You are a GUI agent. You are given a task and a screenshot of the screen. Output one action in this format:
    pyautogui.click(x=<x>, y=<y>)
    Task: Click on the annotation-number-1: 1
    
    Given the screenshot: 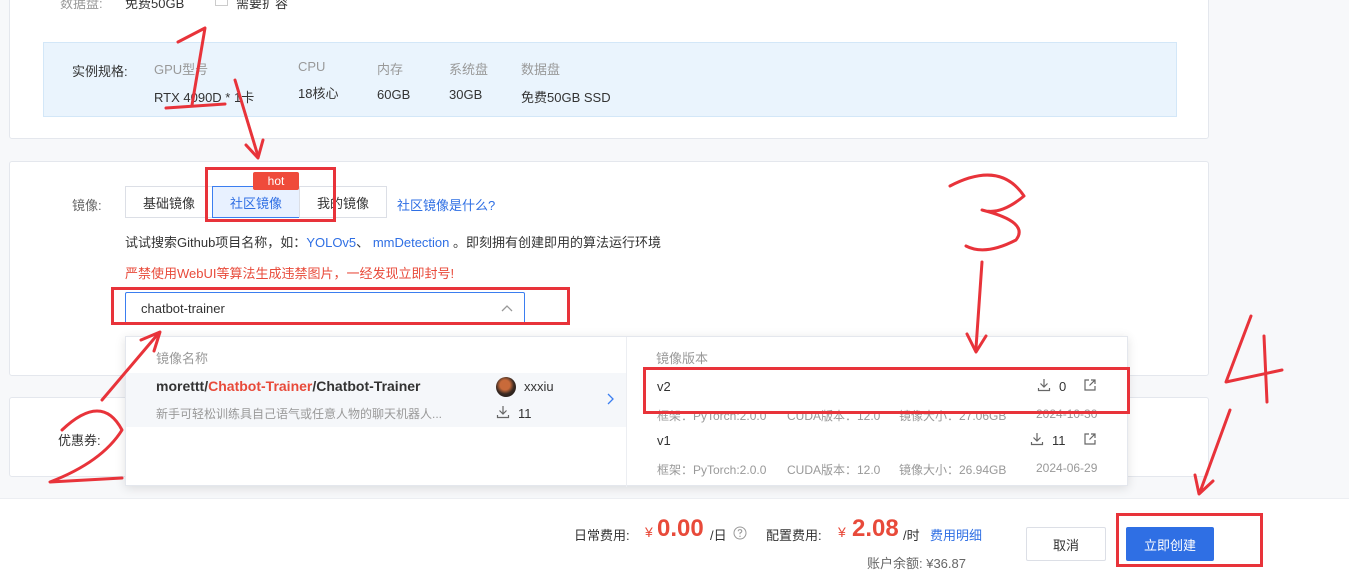 What is the action you would take?
    pyautogui.click(x=183, y=37)
    